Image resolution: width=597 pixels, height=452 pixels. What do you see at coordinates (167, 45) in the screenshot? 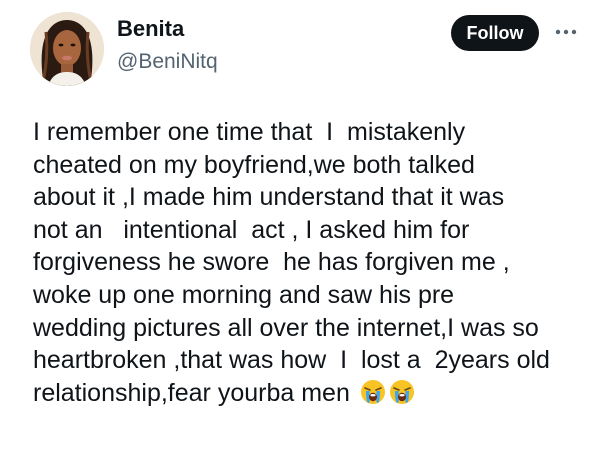
I see `user-info: Benita @BeniNitq` at bounding box center [167, 45].